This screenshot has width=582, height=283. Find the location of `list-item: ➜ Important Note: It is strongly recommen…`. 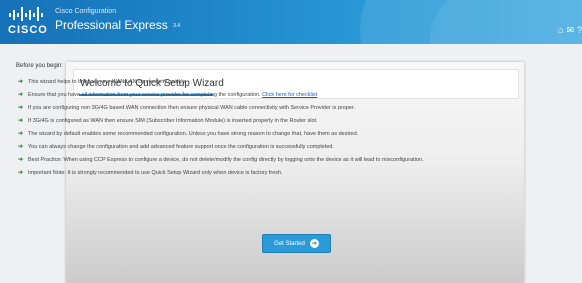

list-item: ➜ Important Note: It is strongly recommen… is located at coordinates (150, 173).